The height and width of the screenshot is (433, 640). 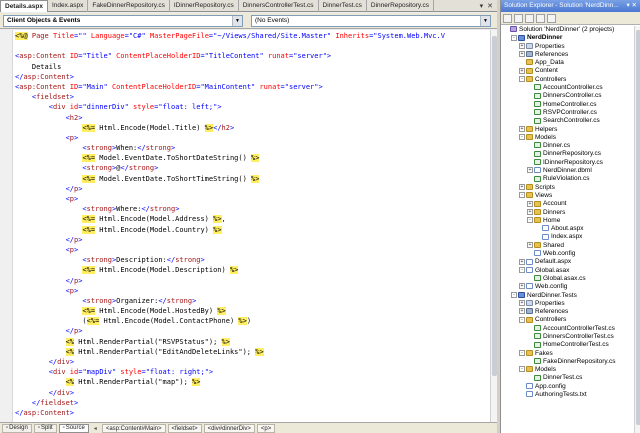 I want to click on code-line: <%= Html.Encode(Model.HostedBy) %>, so click(x=230, y=311).